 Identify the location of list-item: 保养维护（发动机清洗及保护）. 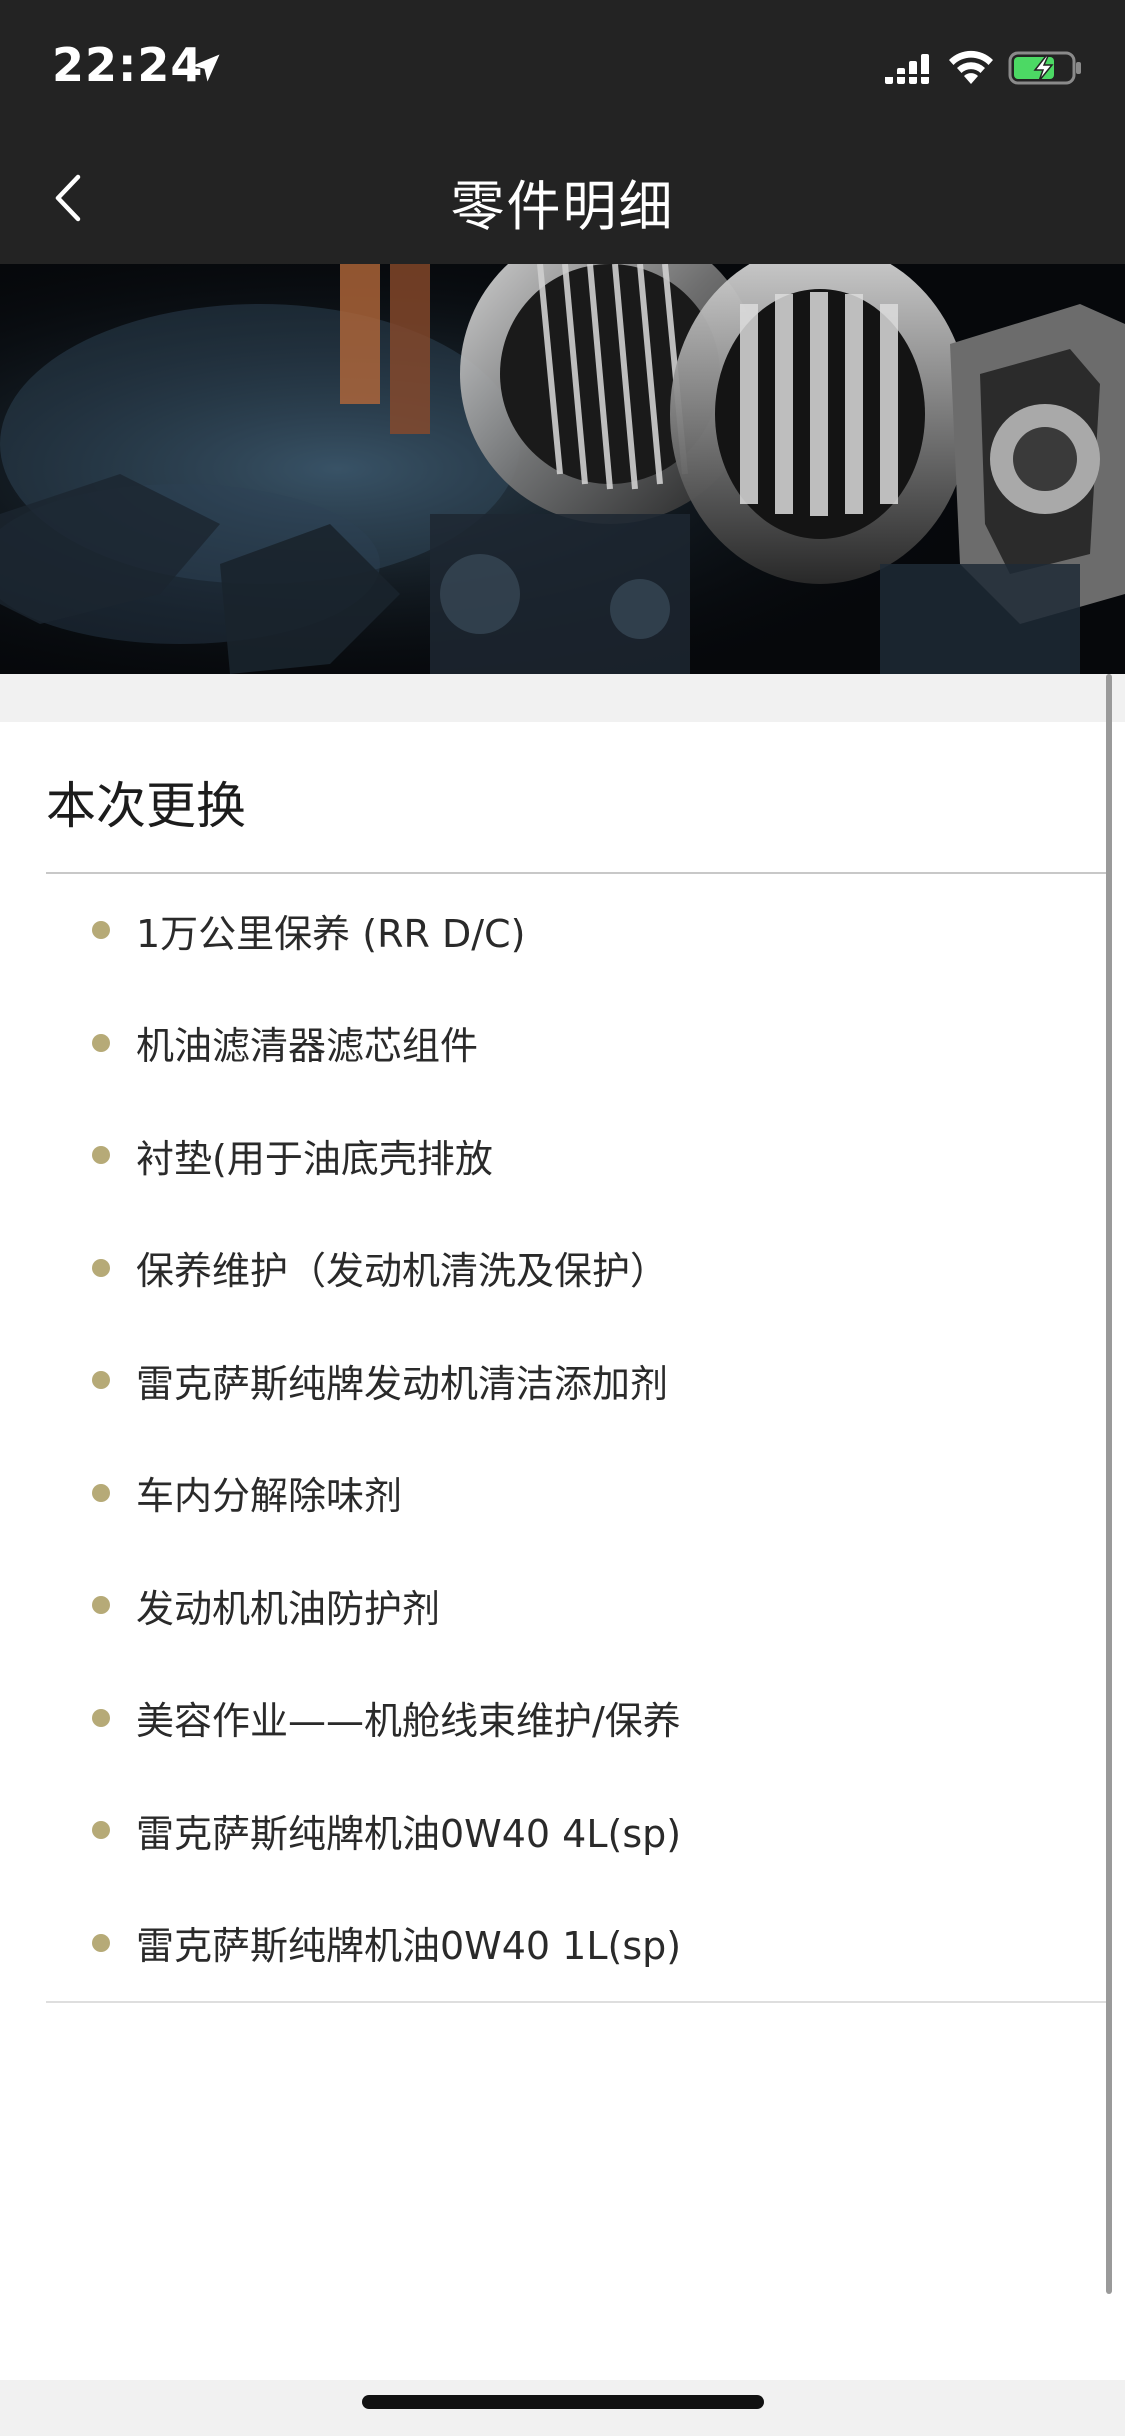
(577, 1268).